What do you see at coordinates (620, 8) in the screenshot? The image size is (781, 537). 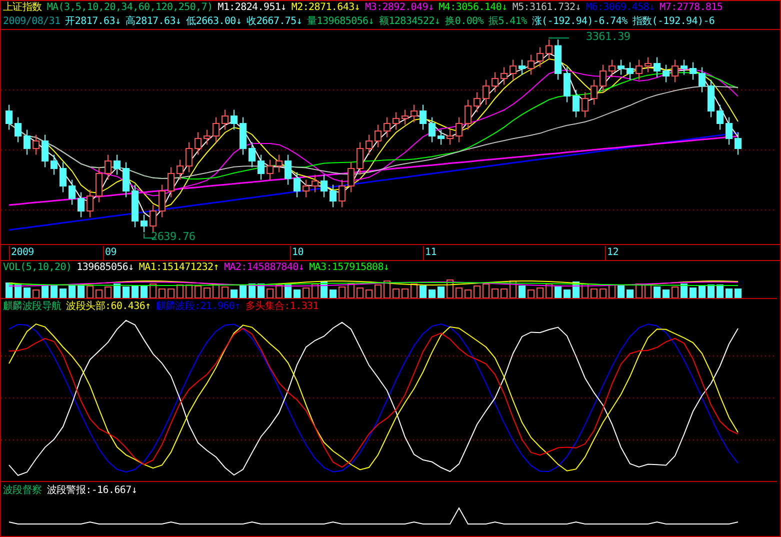 I see `ma-reading: M6:3069.458↓` at bounding box center [620, 8].